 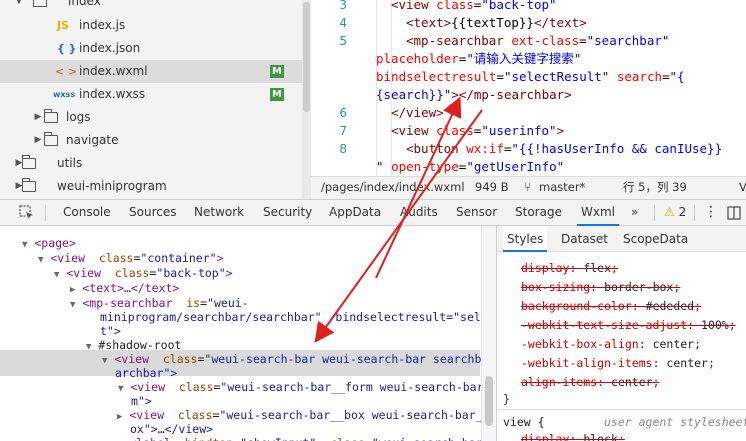 What do you see at coordinates (110, 331) in the screenshot?
I see `dom-node-line: t">` at bounding box center [110, 331].